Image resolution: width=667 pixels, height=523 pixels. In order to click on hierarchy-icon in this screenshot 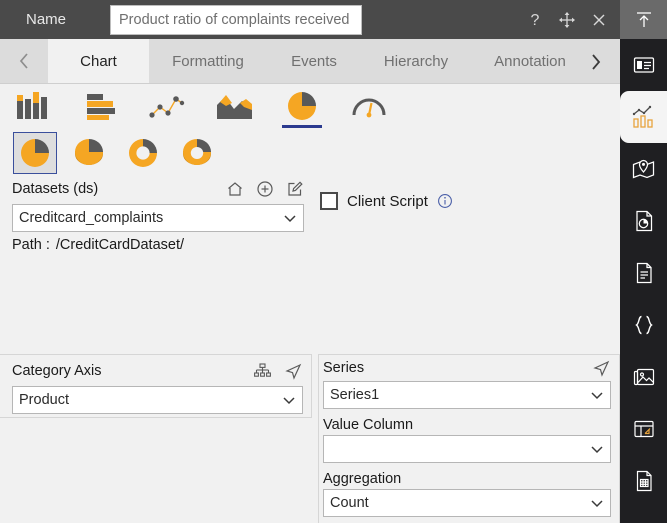, I will do `click(262, 371)`.